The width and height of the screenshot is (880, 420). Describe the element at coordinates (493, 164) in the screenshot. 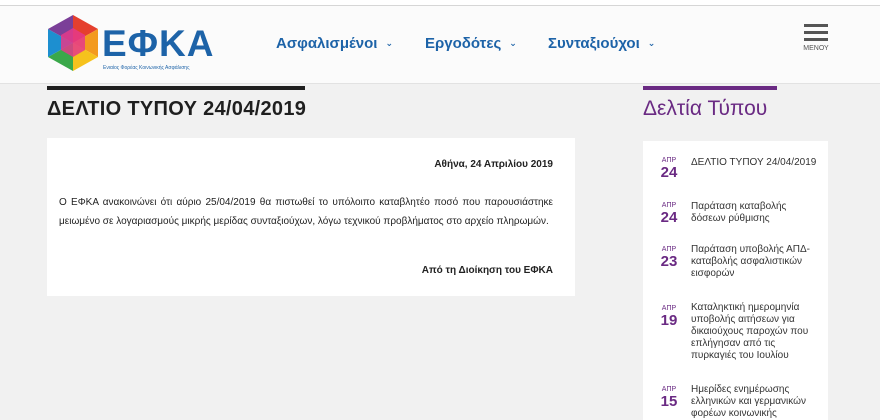

I see `release-date: Αθήνα, 24 Απριλίου 2019` at that location.